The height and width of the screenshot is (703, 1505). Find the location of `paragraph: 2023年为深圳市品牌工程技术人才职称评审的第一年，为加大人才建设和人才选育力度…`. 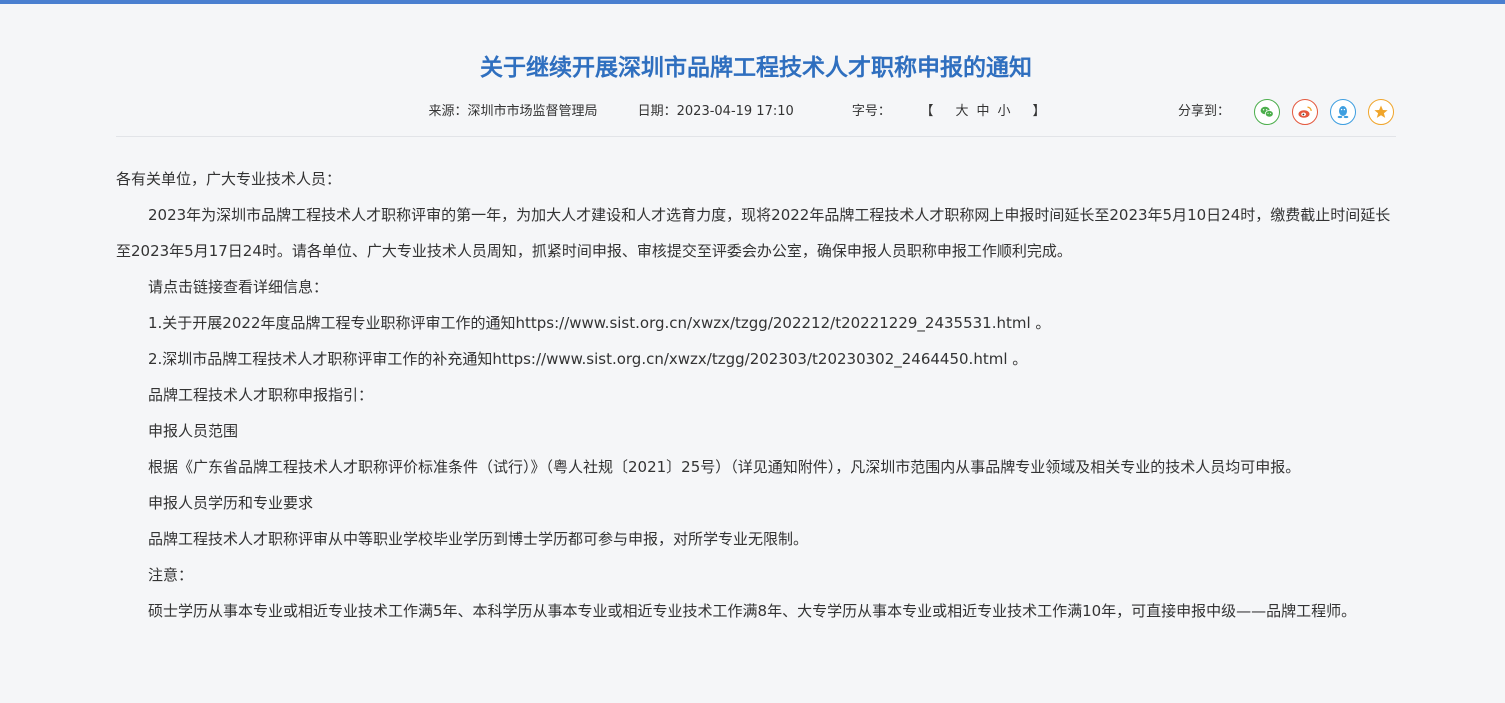

paragraph: 2023年为深圳市品牌工程技术人才职称评审的第一年，为加大人才建设和人才选育力度… is located at coordinates (753, 233).